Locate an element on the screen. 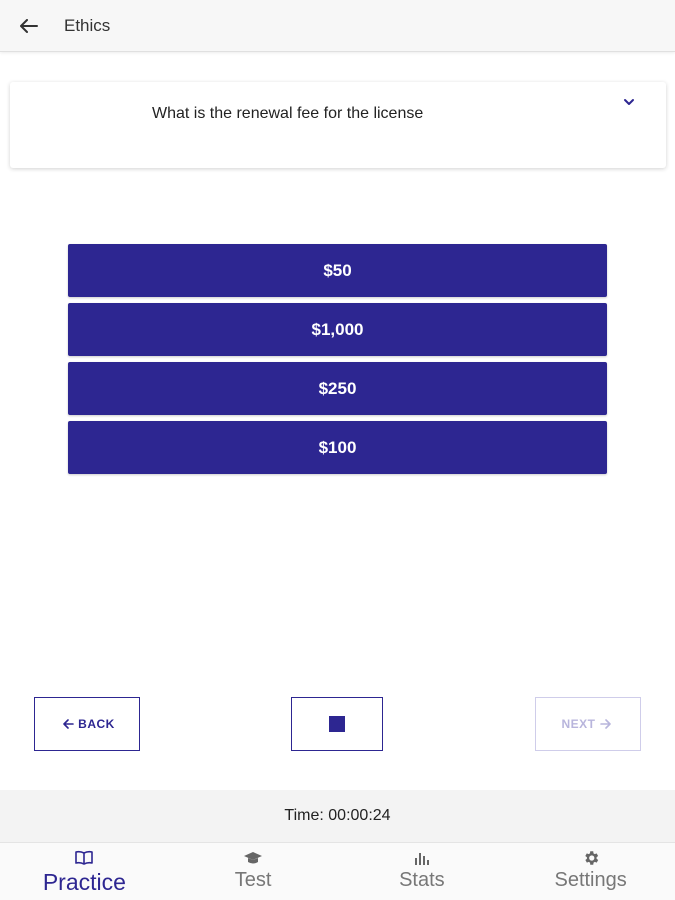  tab-test: Test is located at coordinates (253, 871).